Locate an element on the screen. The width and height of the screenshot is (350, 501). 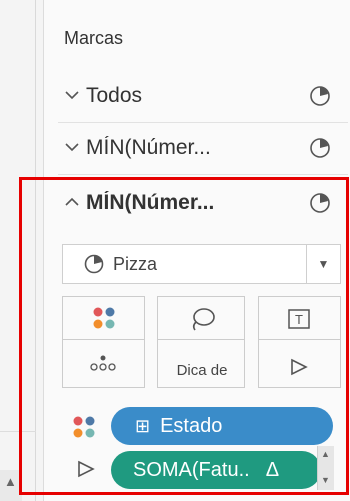
caret-up-icon: ▲ is located at coordinates (10, 481).